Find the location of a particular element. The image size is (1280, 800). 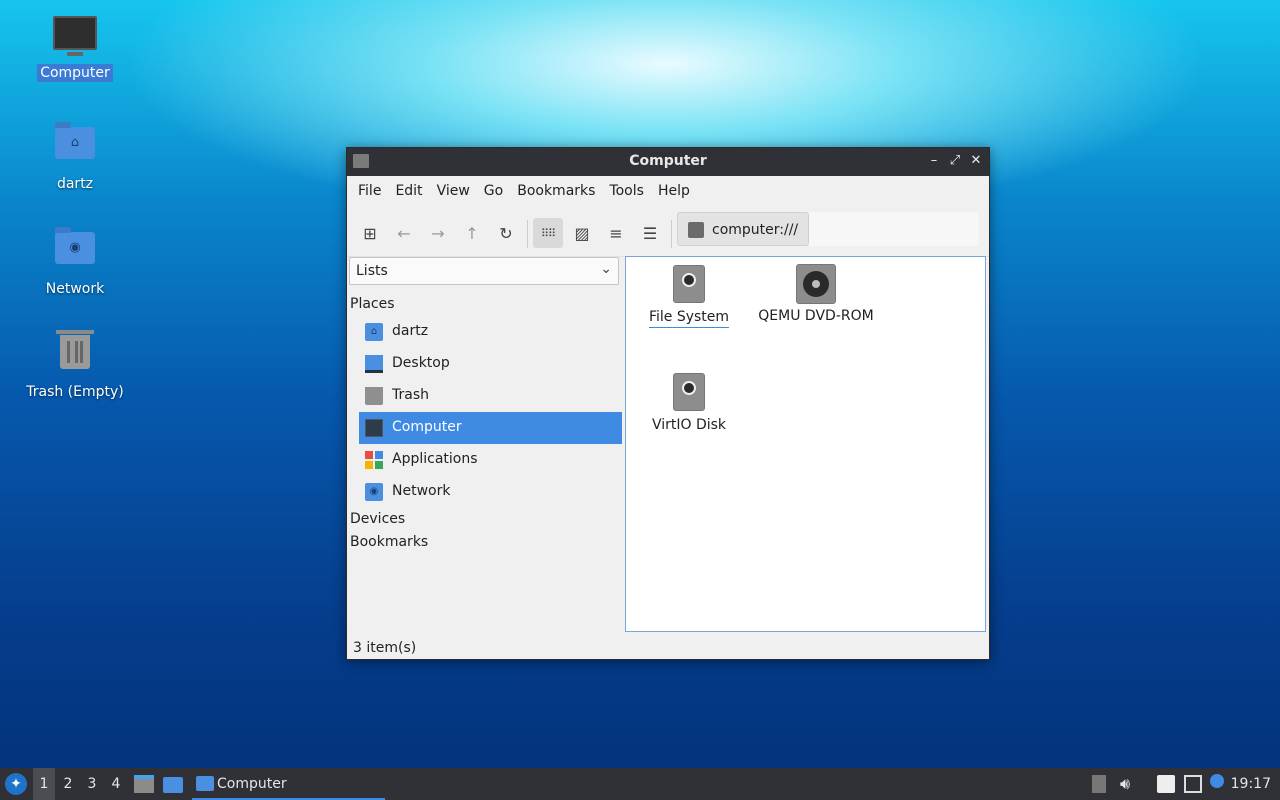

menu-file: File is located at coordinates (369, 191).